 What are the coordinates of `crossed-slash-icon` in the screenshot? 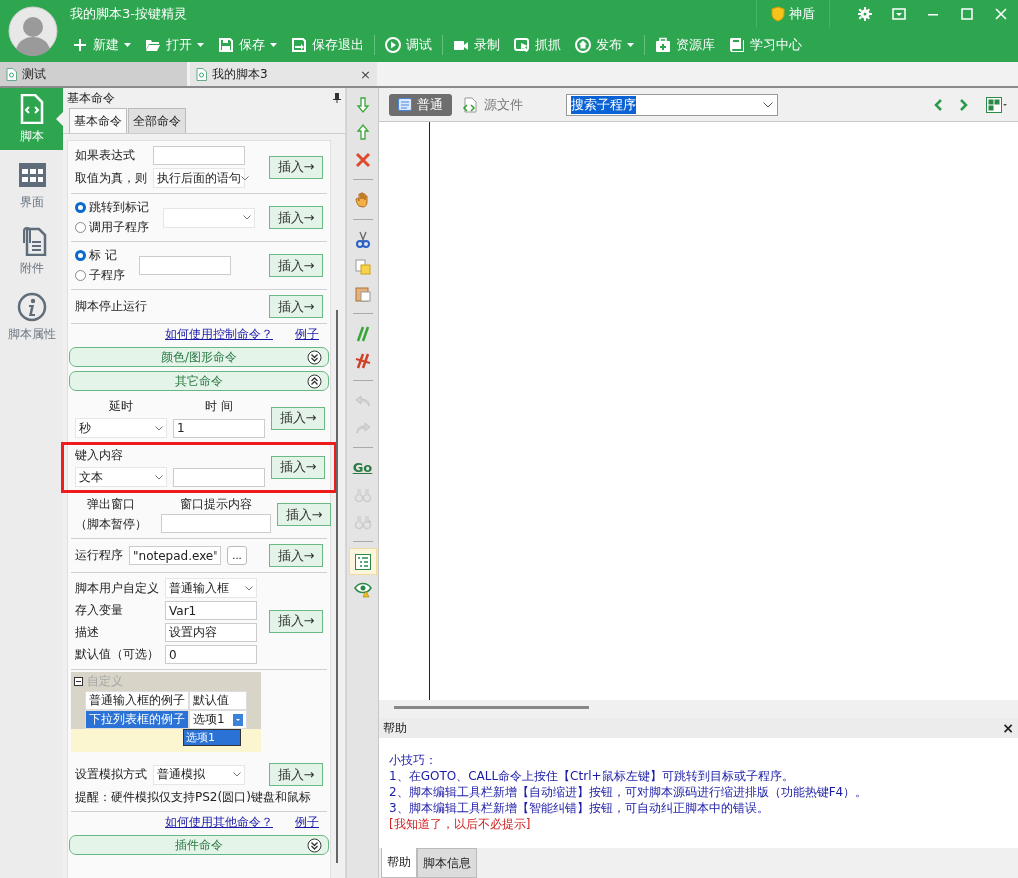 It's located at (362, 360).